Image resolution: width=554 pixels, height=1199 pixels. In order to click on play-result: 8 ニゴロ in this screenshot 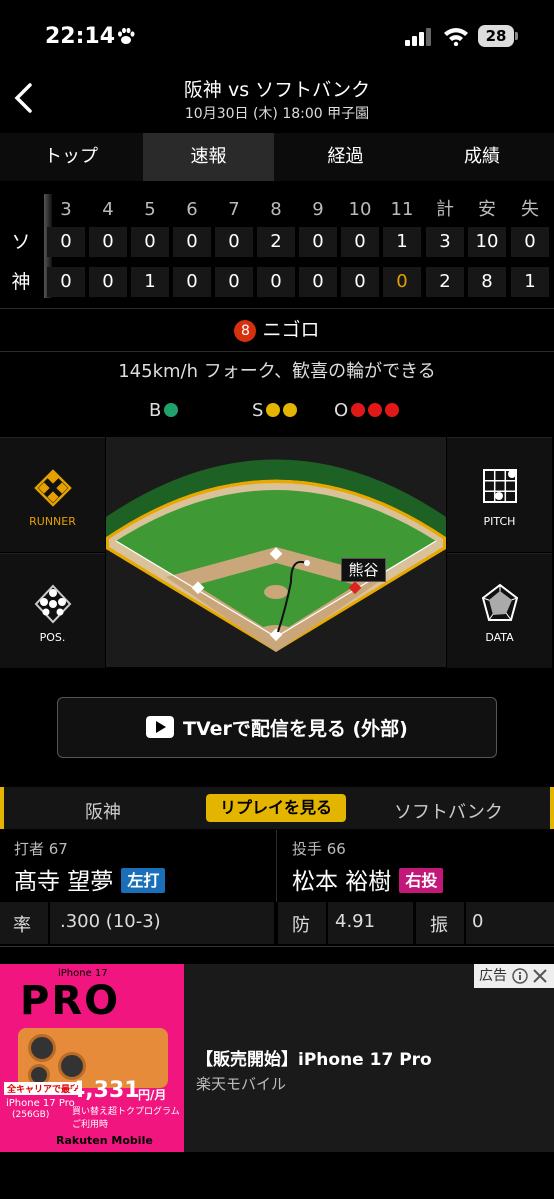, I will do `click(277, 330)`.